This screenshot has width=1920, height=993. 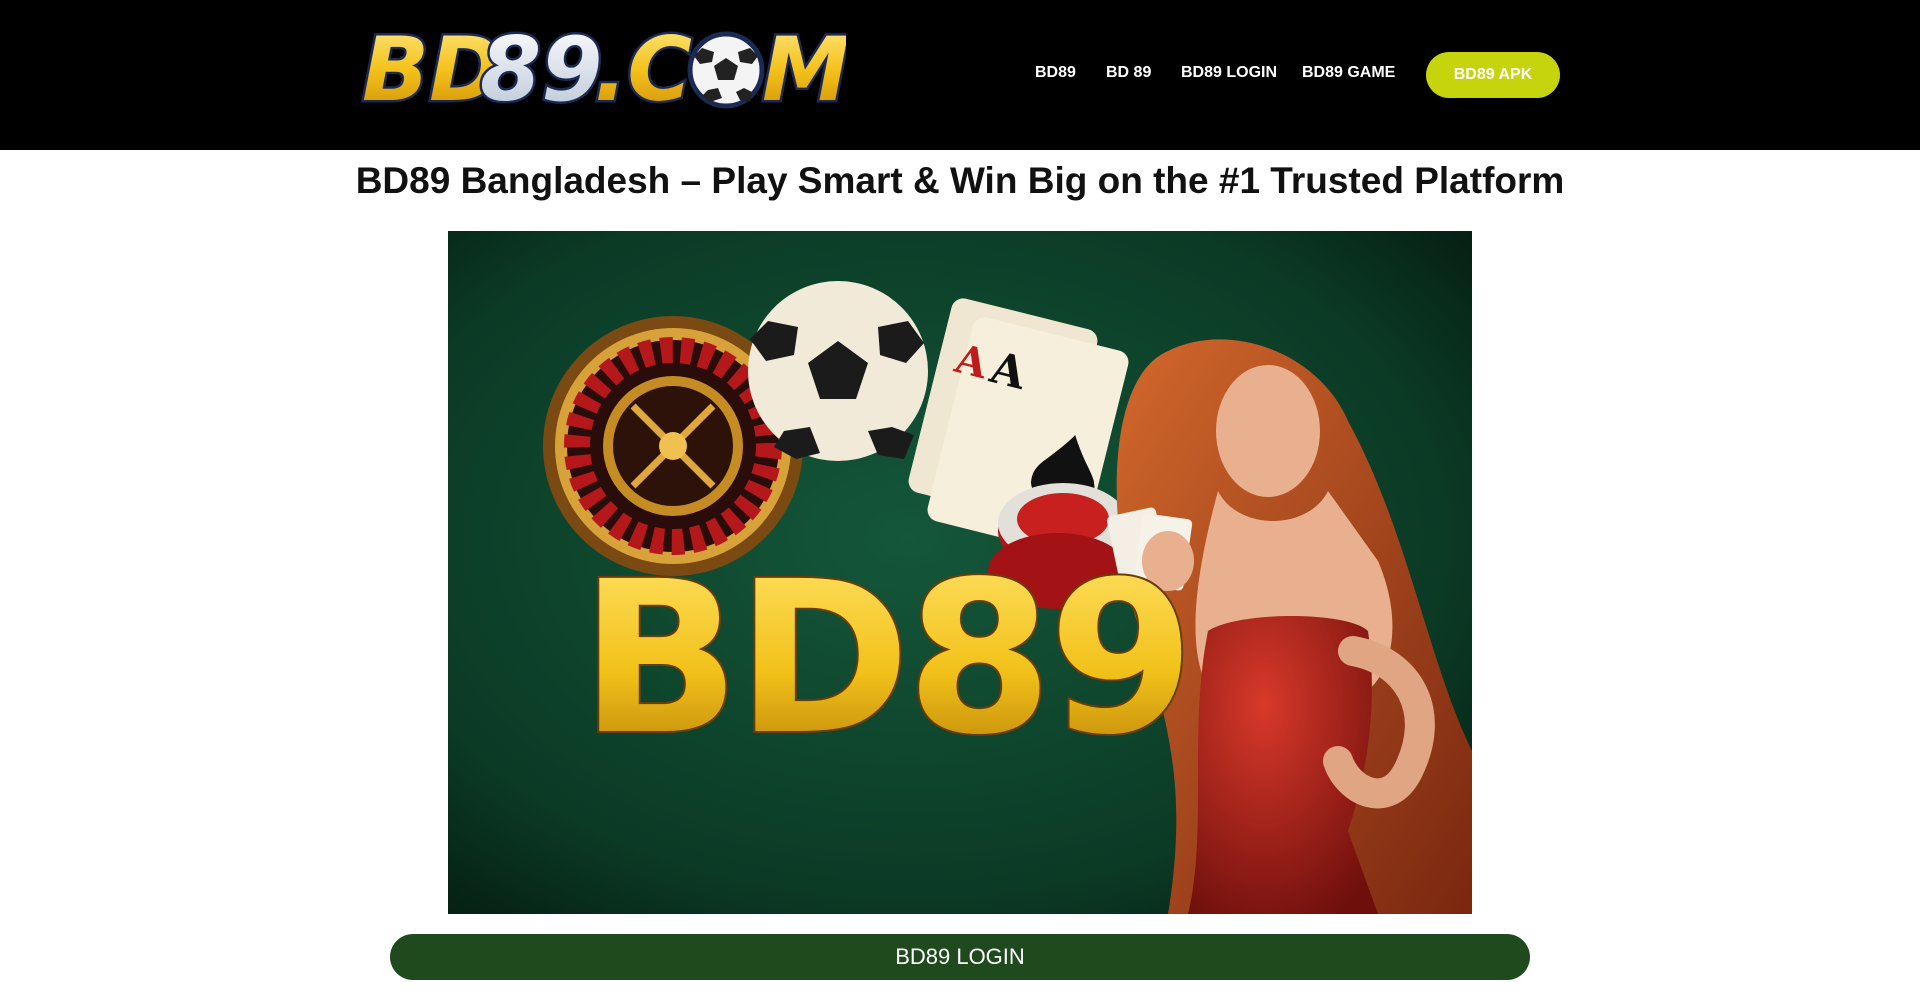 What do you see at coordinates (1055, 73) in the screenshot?
I see `nav-link-bd89: BD89` at bounding box center [1055, 73].